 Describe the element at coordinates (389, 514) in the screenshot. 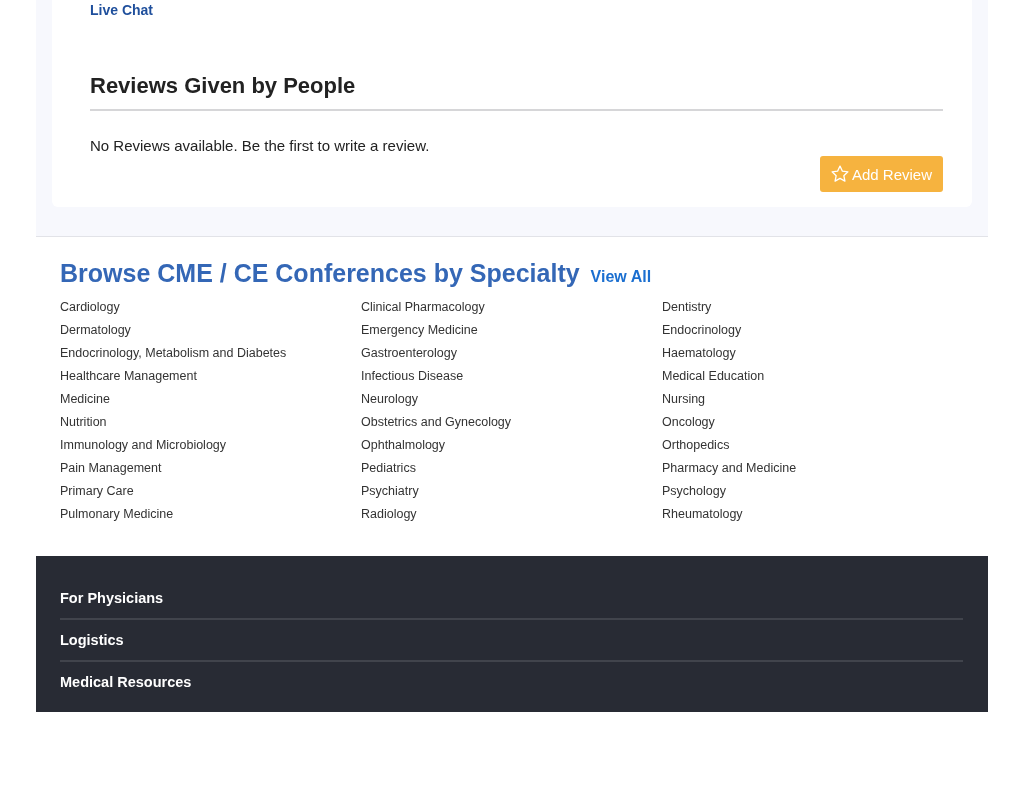

I see `specialty-link: Radiology` at that location.